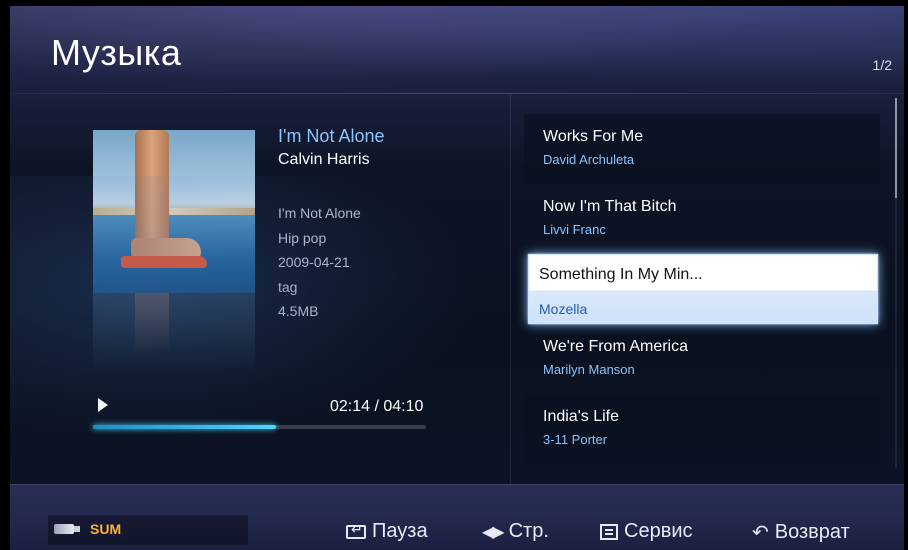 The image size is (908, 550). What do you see at coordinates (589, 369) in the screenshot?
I see `song-artist: Marilyn Manson` at bounding box center [589, 369].